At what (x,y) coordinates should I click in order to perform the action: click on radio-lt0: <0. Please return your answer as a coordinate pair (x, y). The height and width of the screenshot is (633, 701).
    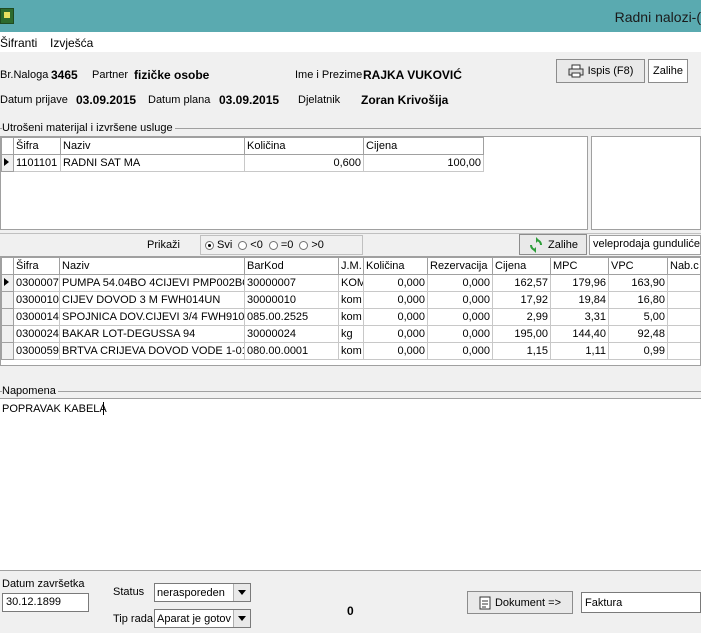
    Looking at the image, I should click on (250, 245).